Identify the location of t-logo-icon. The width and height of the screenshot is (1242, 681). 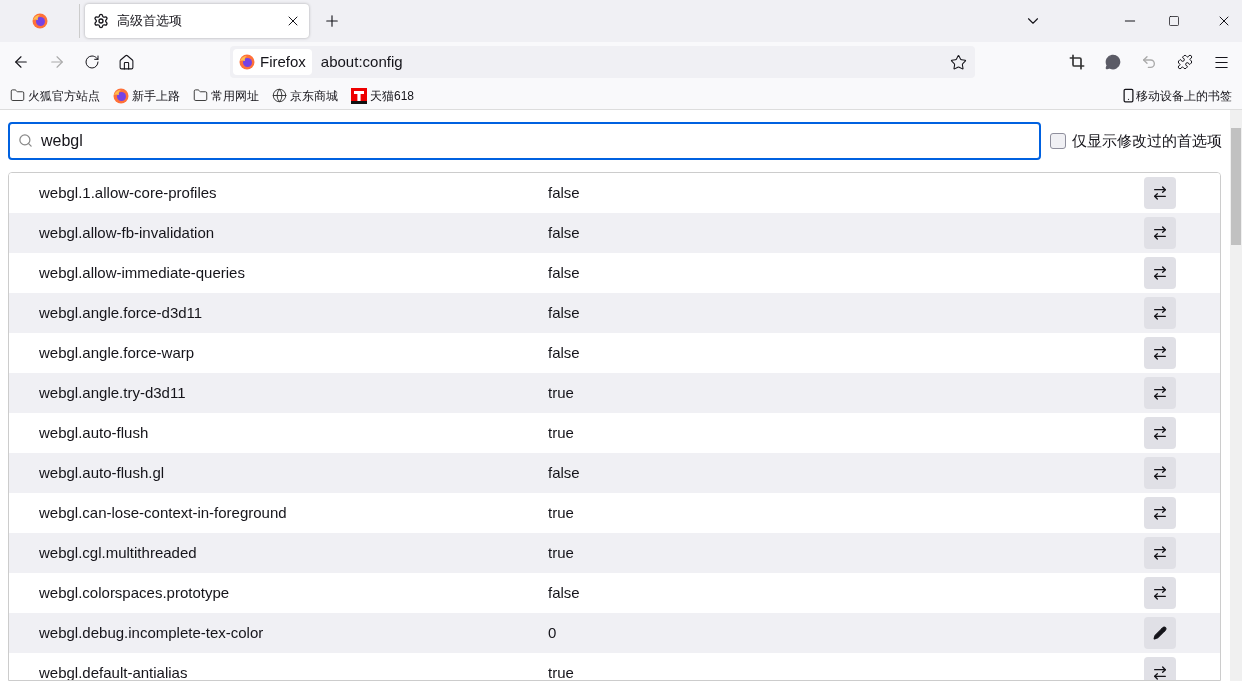
(359, 95).